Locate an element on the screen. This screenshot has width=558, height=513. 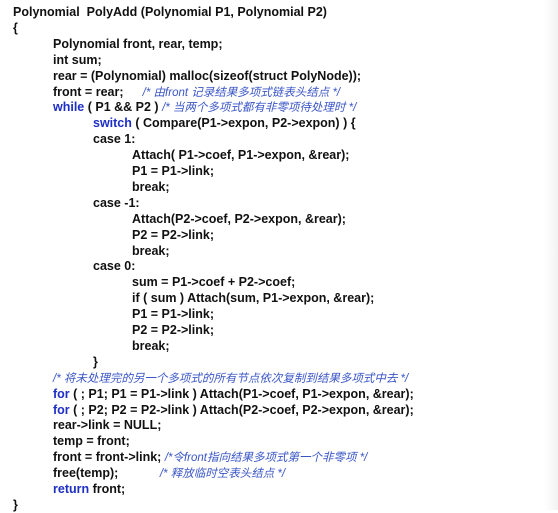
code-comment: /* 由front 记录结果多项式链表头结点 */ is located at coordinates (232, 92).